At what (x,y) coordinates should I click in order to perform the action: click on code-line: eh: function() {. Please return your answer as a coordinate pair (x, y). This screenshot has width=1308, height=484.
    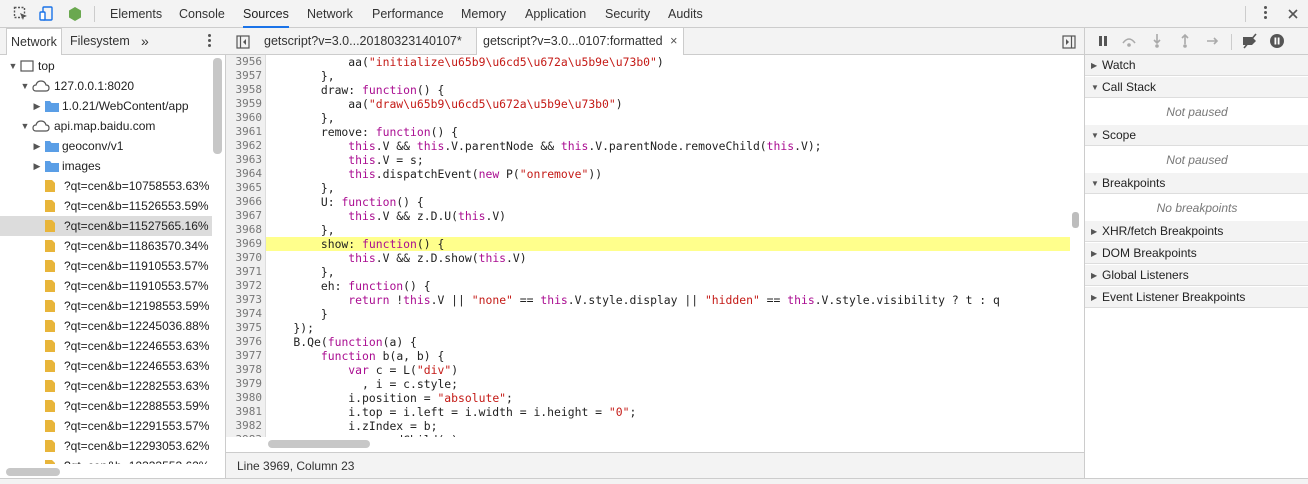
    Looking at the image, I should click on (668, 286).